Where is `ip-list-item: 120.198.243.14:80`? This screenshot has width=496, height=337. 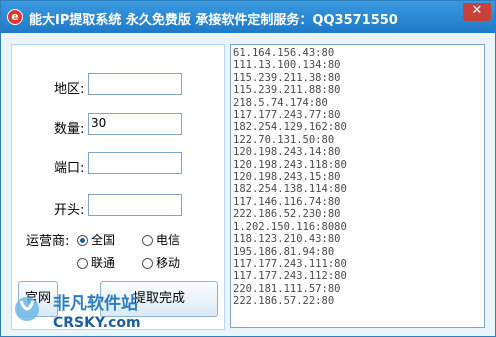
ip-list-item: 120.198.243.14:80 is located at coordinates (289, 152).